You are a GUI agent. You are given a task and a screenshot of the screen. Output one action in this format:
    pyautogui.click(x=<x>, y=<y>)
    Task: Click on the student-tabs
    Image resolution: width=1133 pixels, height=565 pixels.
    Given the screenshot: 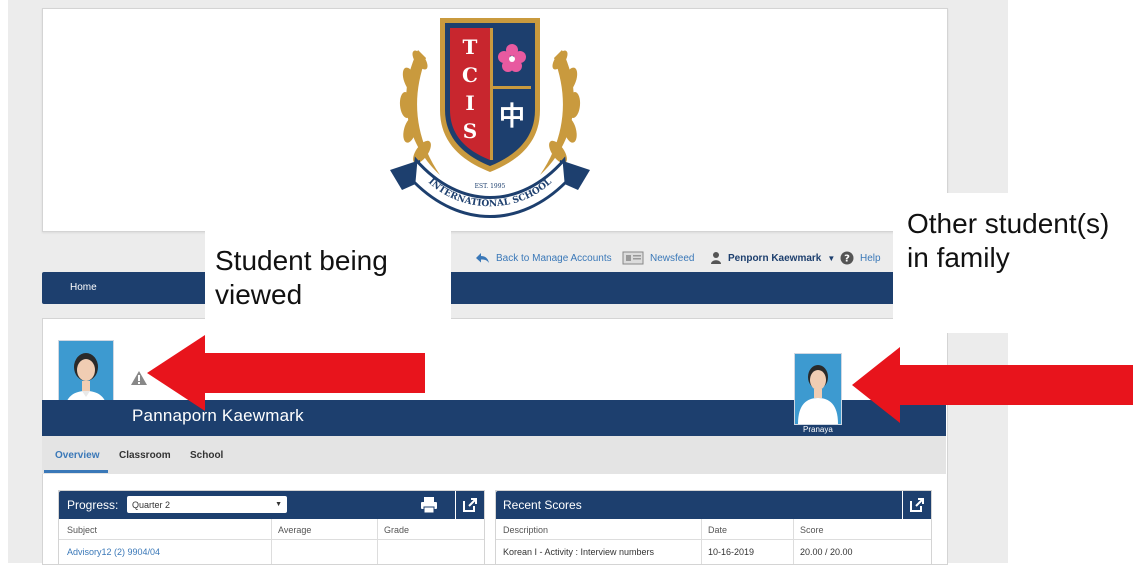 What is the action you would take?
    pyautogui.click(x=494, y=455)
    